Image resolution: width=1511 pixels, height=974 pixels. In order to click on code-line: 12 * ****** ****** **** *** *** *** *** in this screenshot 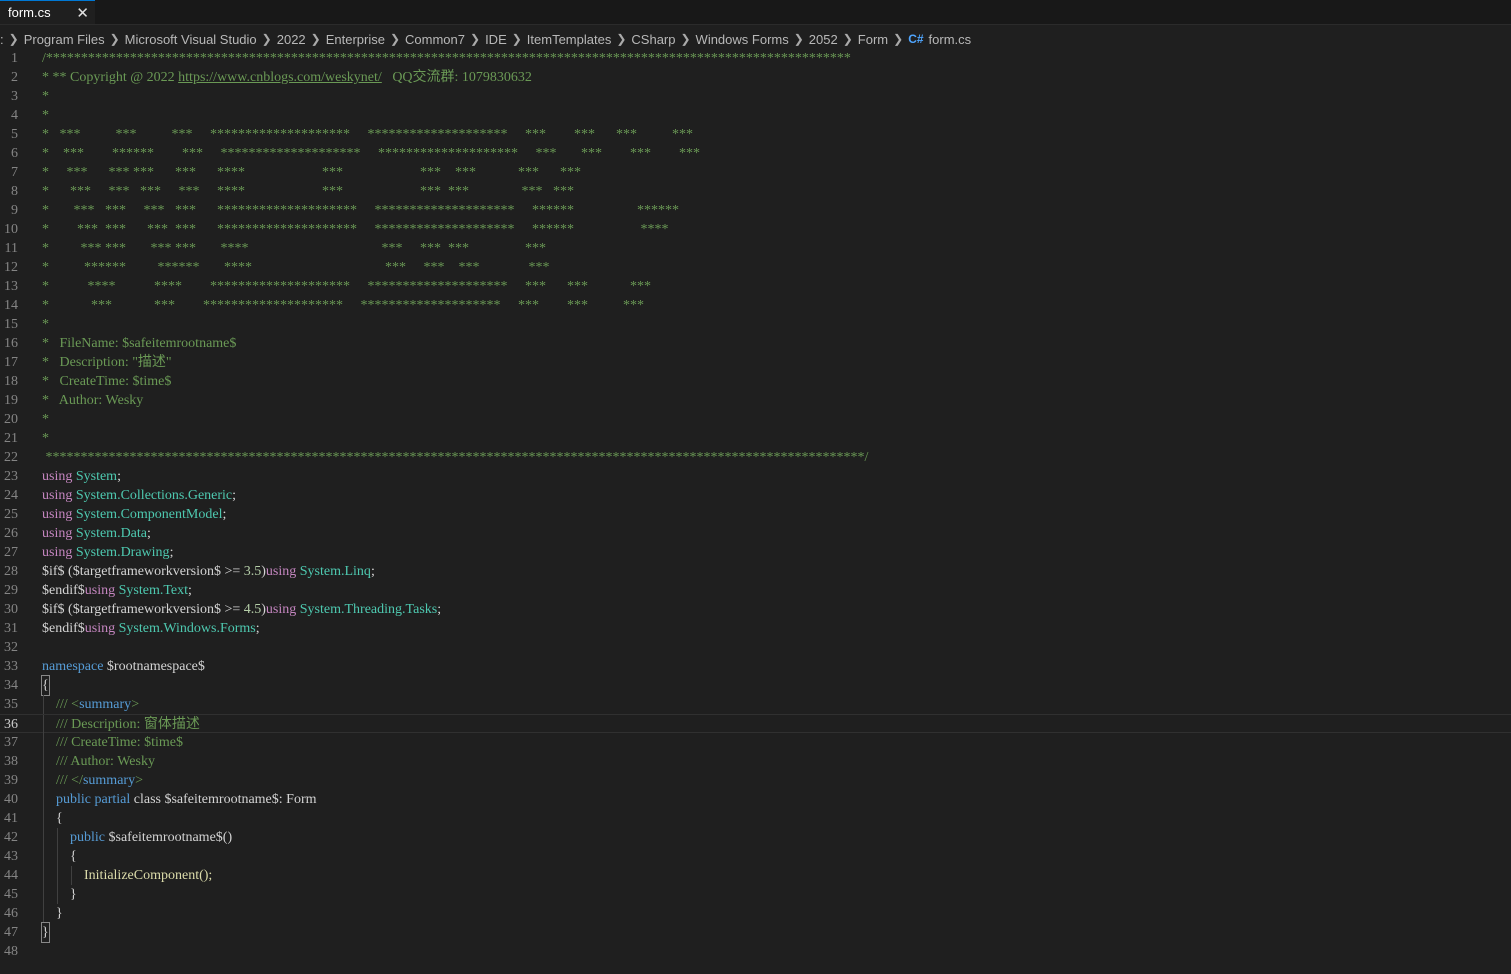, I will do `click(755, 267)`.